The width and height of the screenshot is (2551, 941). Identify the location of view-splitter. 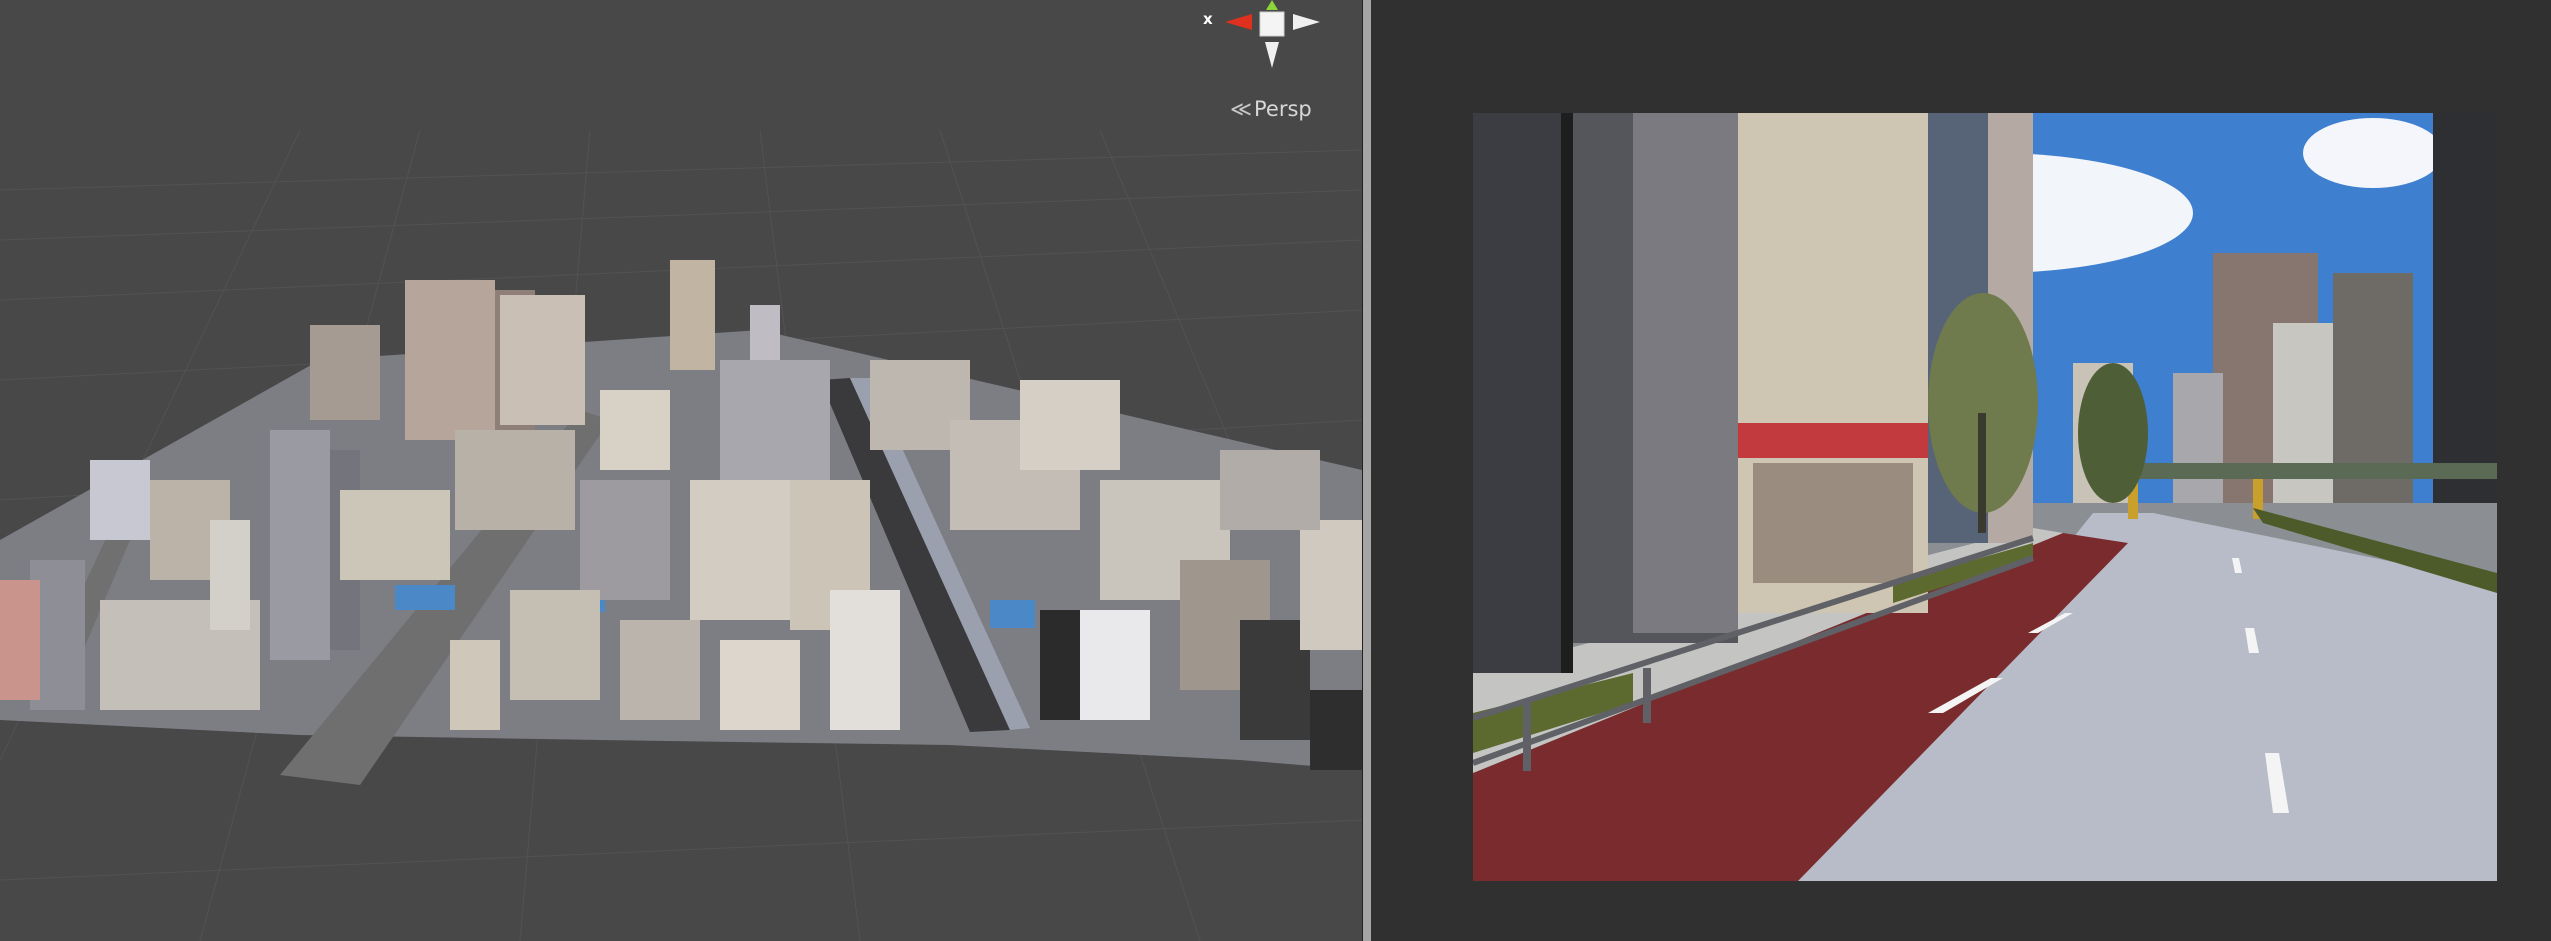
(1366, 470).